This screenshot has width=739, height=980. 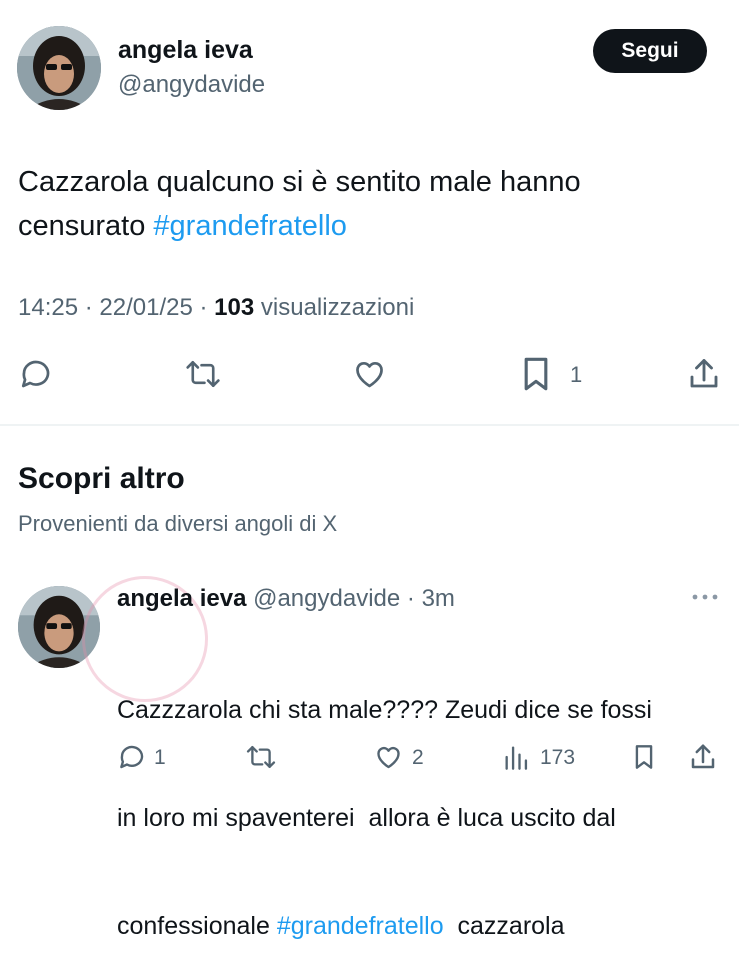 I want to click on views-count: 173, so click(x=558, y=757).